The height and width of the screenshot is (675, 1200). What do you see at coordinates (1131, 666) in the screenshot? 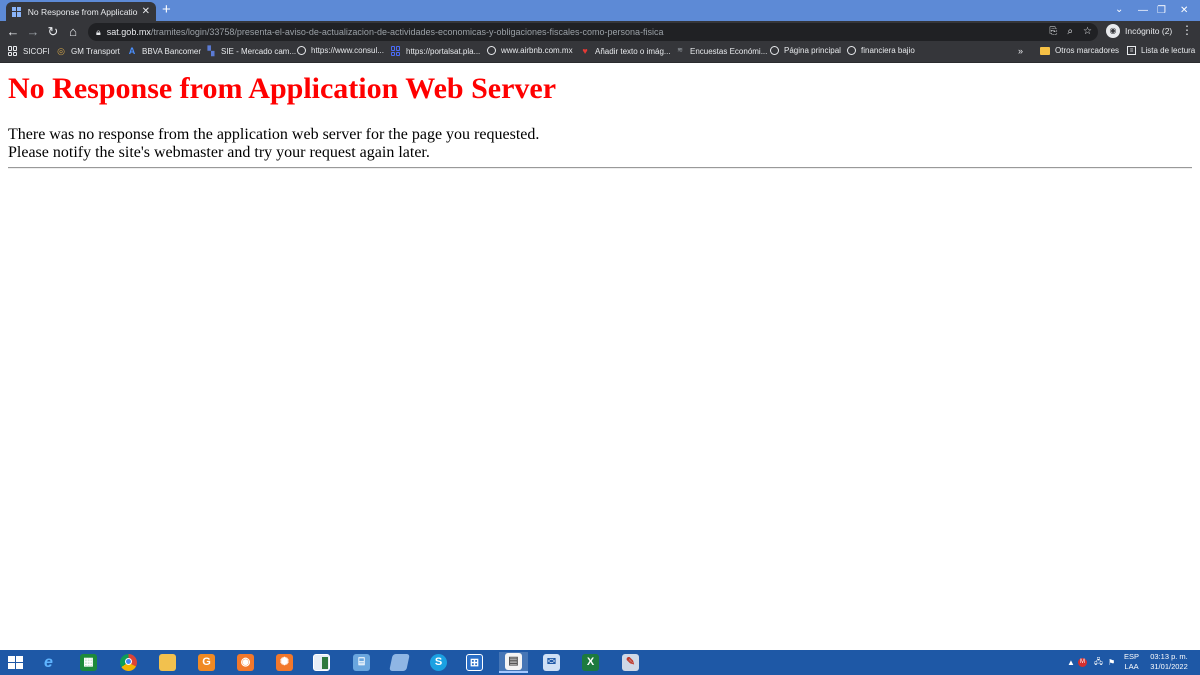
I see `keyboard-layout: LAA` at bounding box center [1131, 666].